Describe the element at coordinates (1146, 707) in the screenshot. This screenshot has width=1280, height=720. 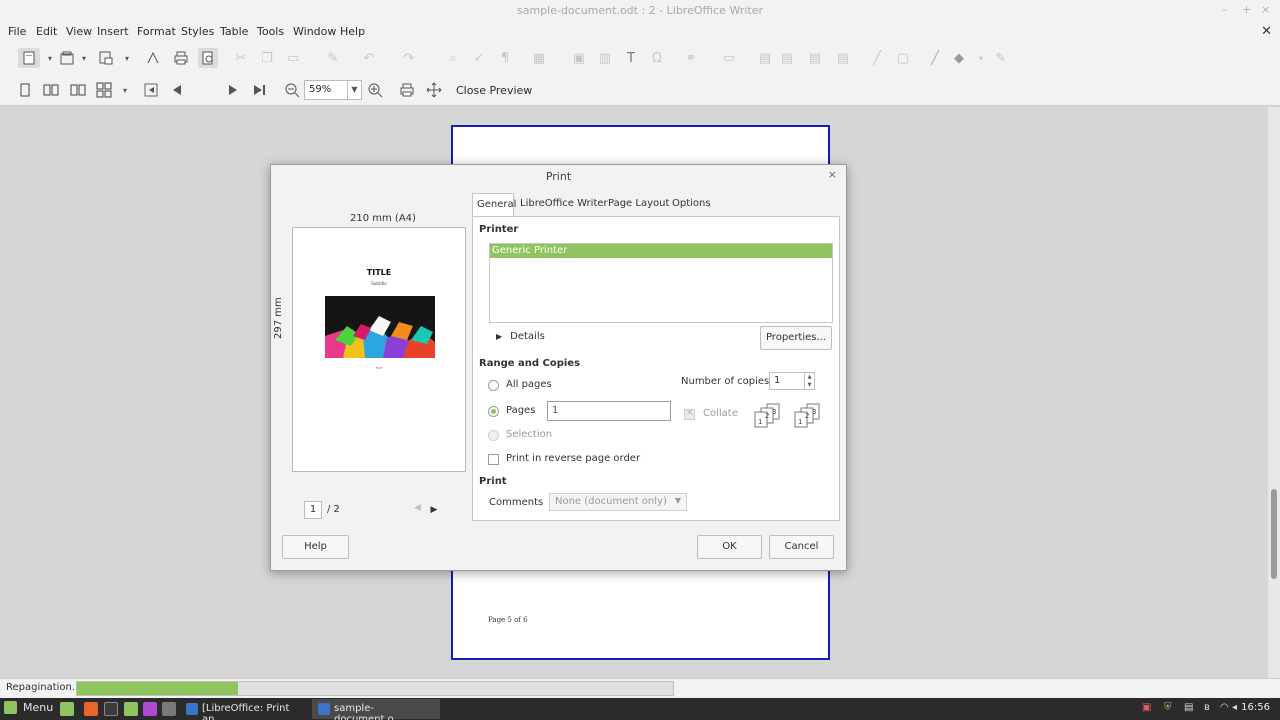
I see `recording-icon: ▣` at that location.